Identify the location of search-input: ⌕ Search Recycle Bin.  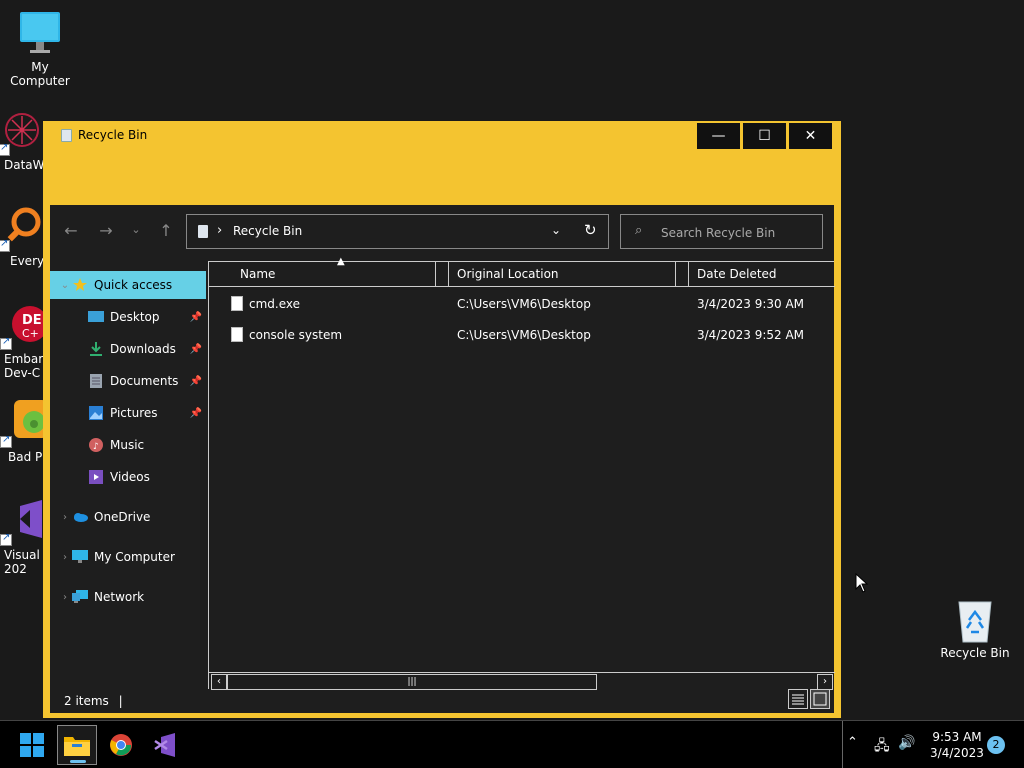
(721, 231).